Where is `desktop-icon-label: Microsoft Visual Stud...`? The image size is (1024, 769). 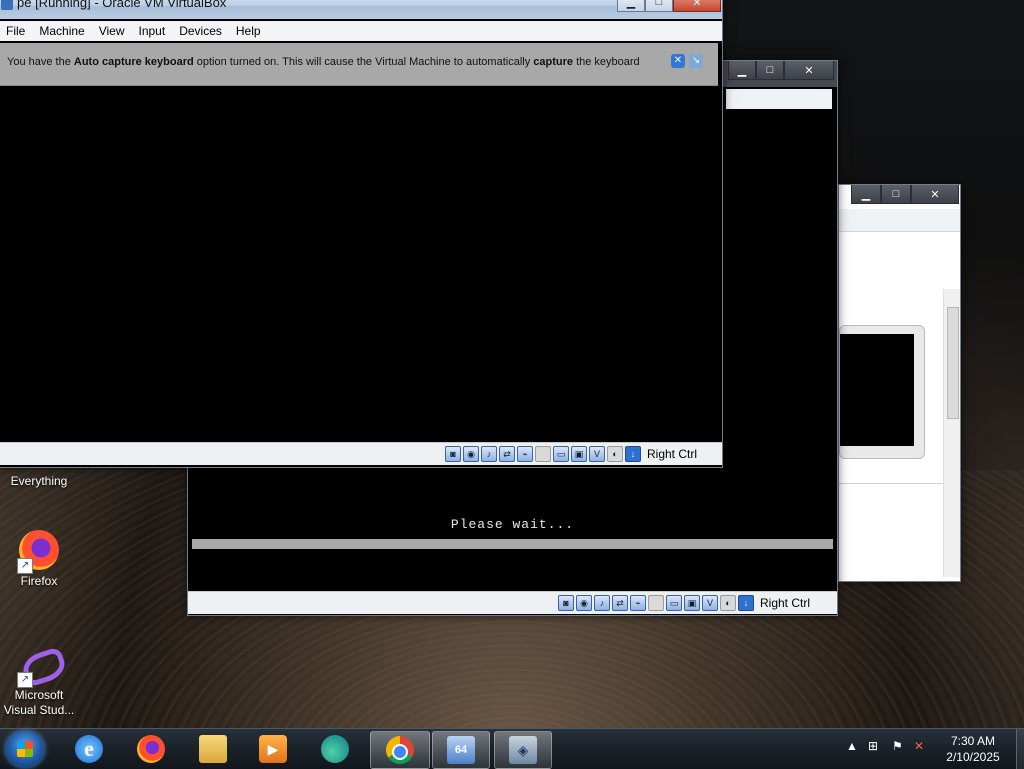 desktop-icon-label: Microsoft Visual Stud... is located at coordinates (39, 702).